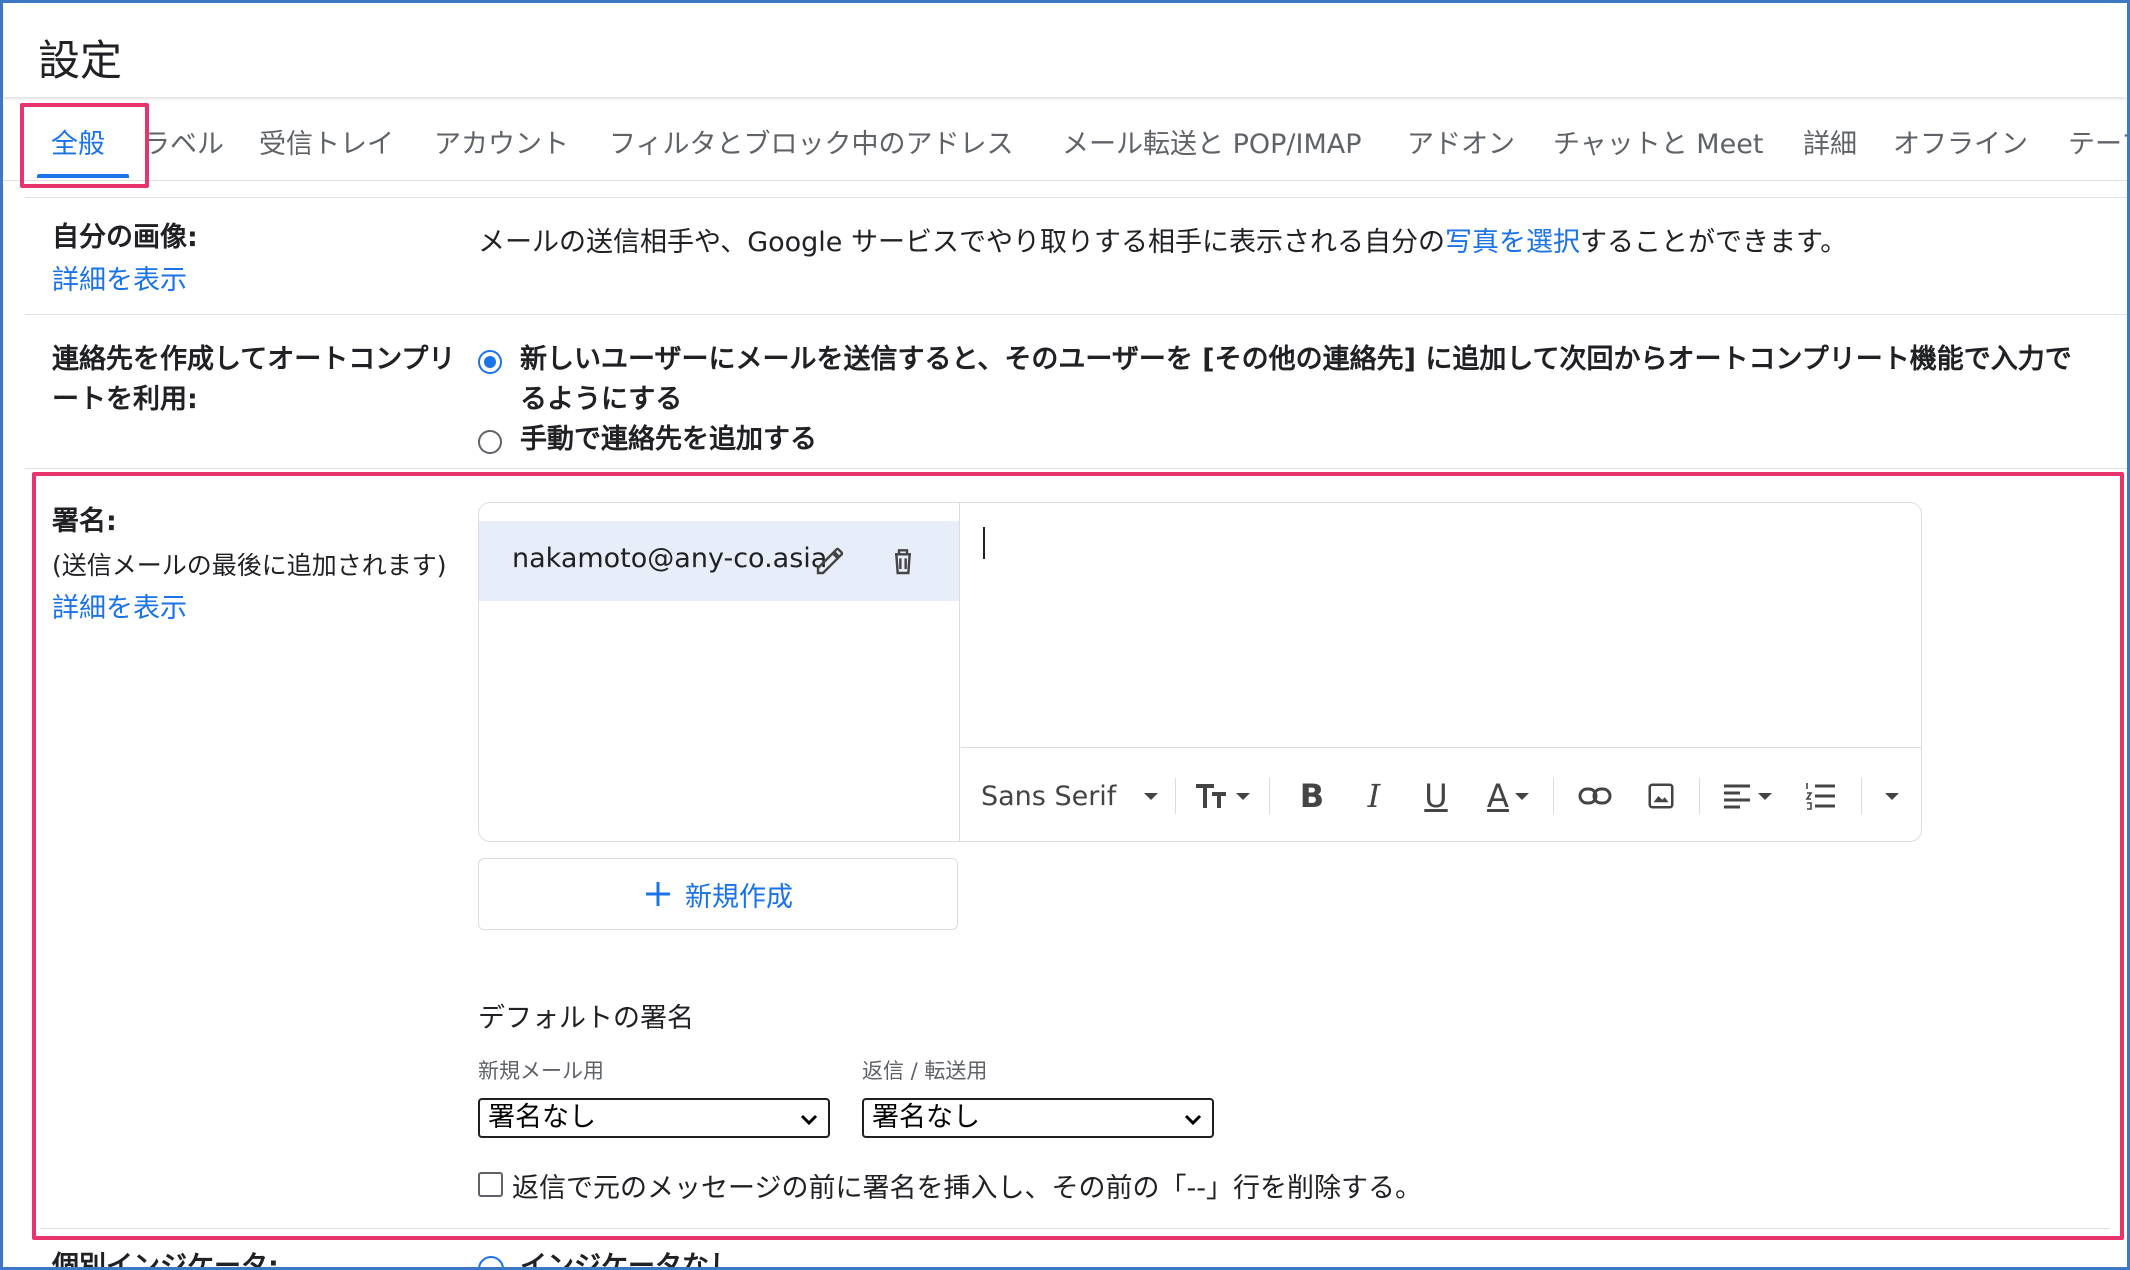  What do you see at coordinates (254, 359) in the screenshot?
I see `autocomplete-label-line1: 連絡先を作成してオートコンプリ` at bounding box center [254, 359].